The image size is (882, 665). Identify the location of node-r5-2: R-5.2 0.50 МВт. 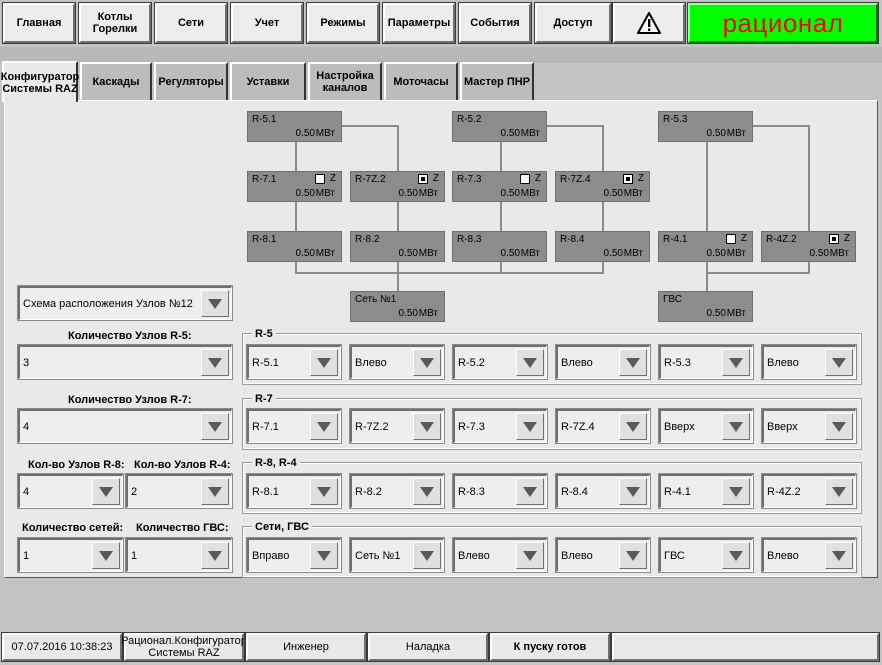
(499, 126).